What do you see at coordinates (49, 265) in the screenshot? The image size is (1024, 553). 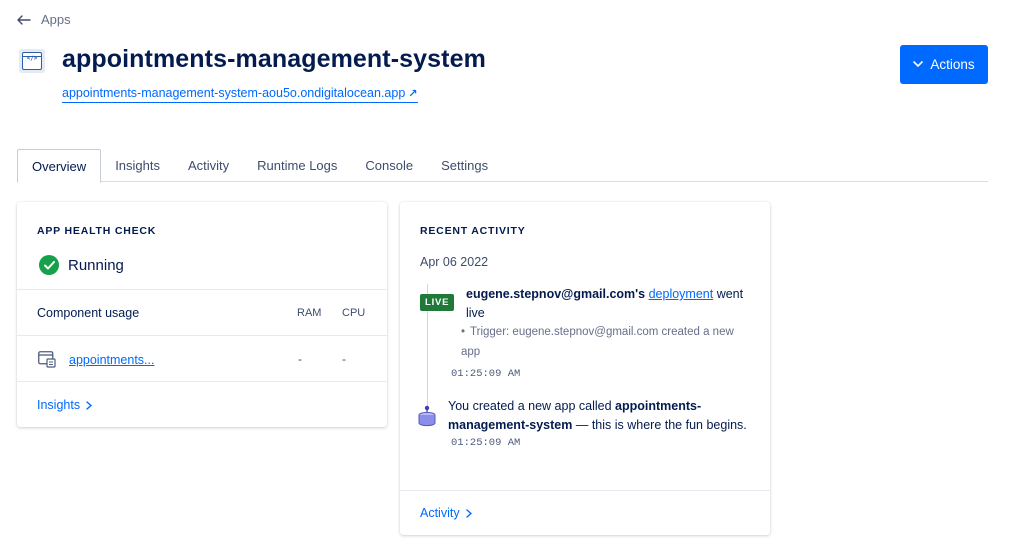 I see `check-circle-icon` at bounding box center [49, 265].